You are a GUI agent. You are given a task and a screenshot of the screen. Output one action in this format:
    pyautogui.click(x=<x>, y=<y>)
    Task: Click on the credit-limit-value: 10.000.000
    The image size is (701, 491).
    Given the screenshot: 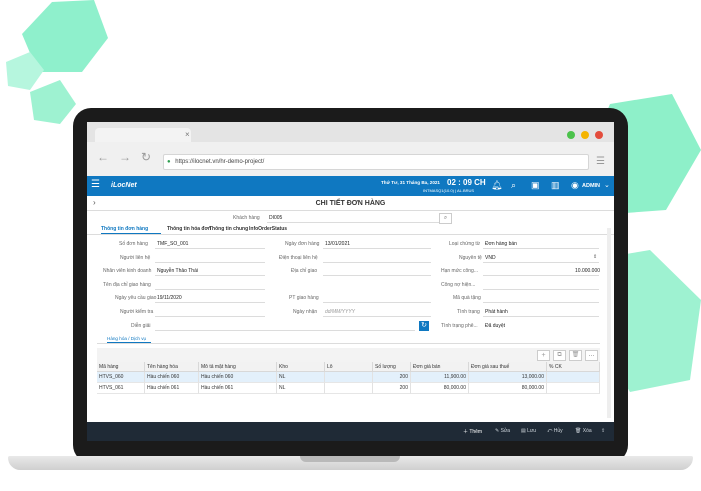 What is the action you would take?
    pyautogui.click(x=587, y=271)
    